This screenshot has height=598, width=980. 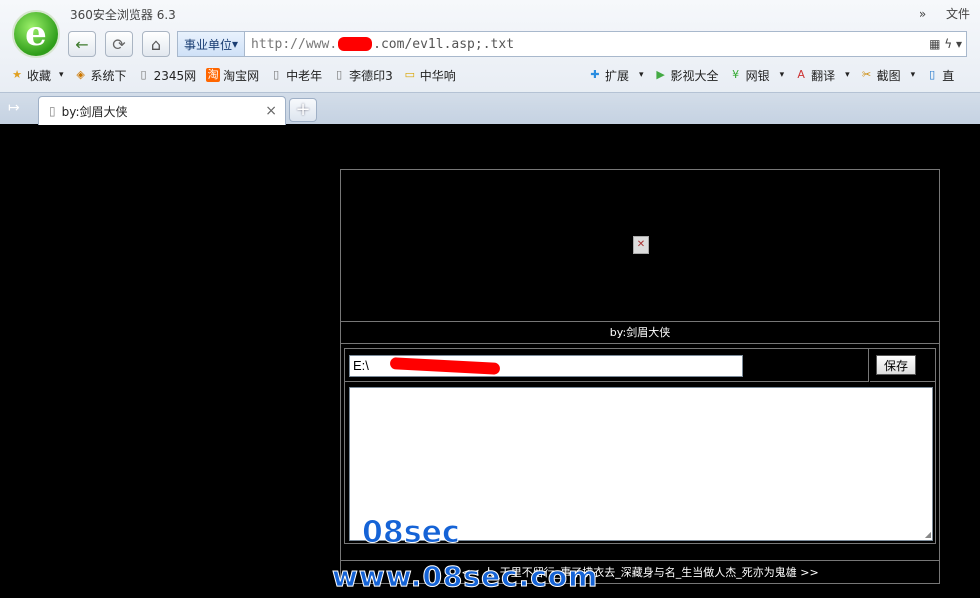 What do you see at coordinates (39, 75) in the screenshot?
I see `bookmark-label: 收藏` at bounding box center [39, 75].